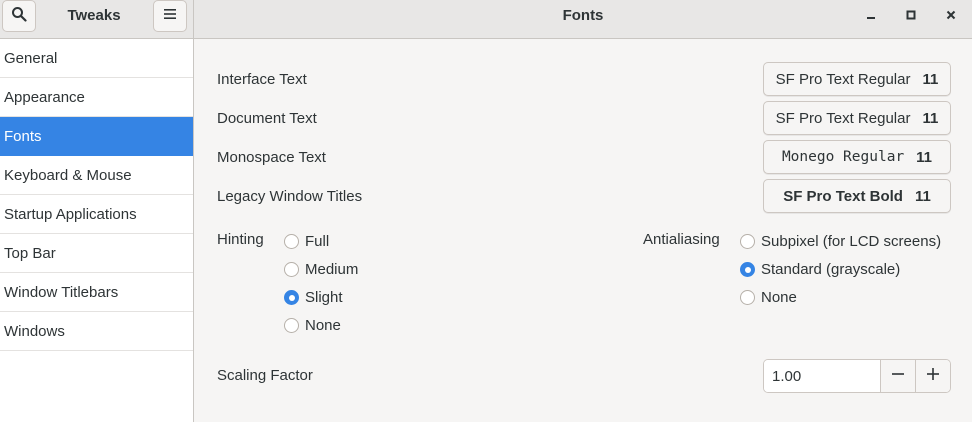 Image resolution: width=972 pixels, height=422 pixels. I want to click on sidebar-item-startup-applications: Startup Applications, so click(96, 214).